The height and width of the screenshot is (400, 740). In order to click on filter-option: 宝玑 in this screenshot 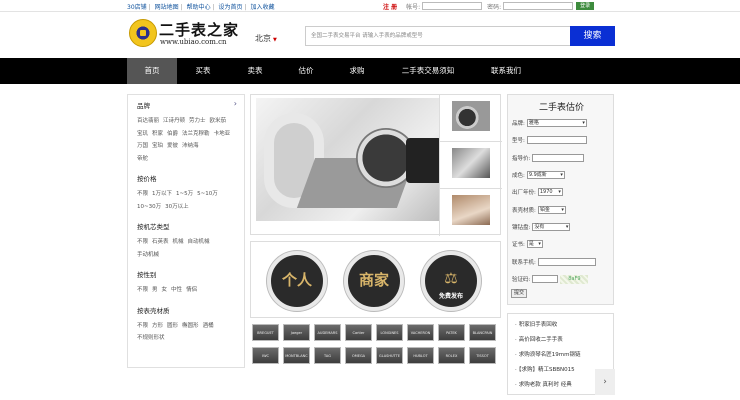, I will do `click(142, 134)`.